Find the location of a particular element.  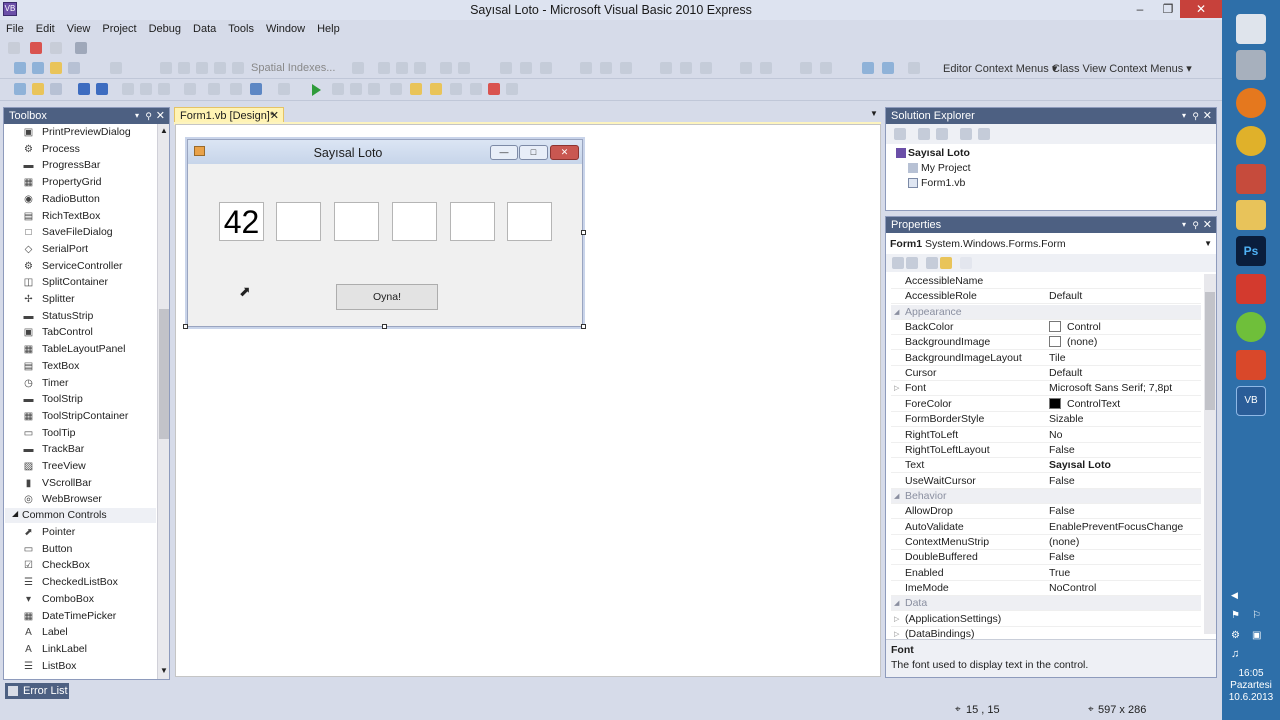

common-controls-header: ◢ Common Controls is located at coordinates (80, 515).